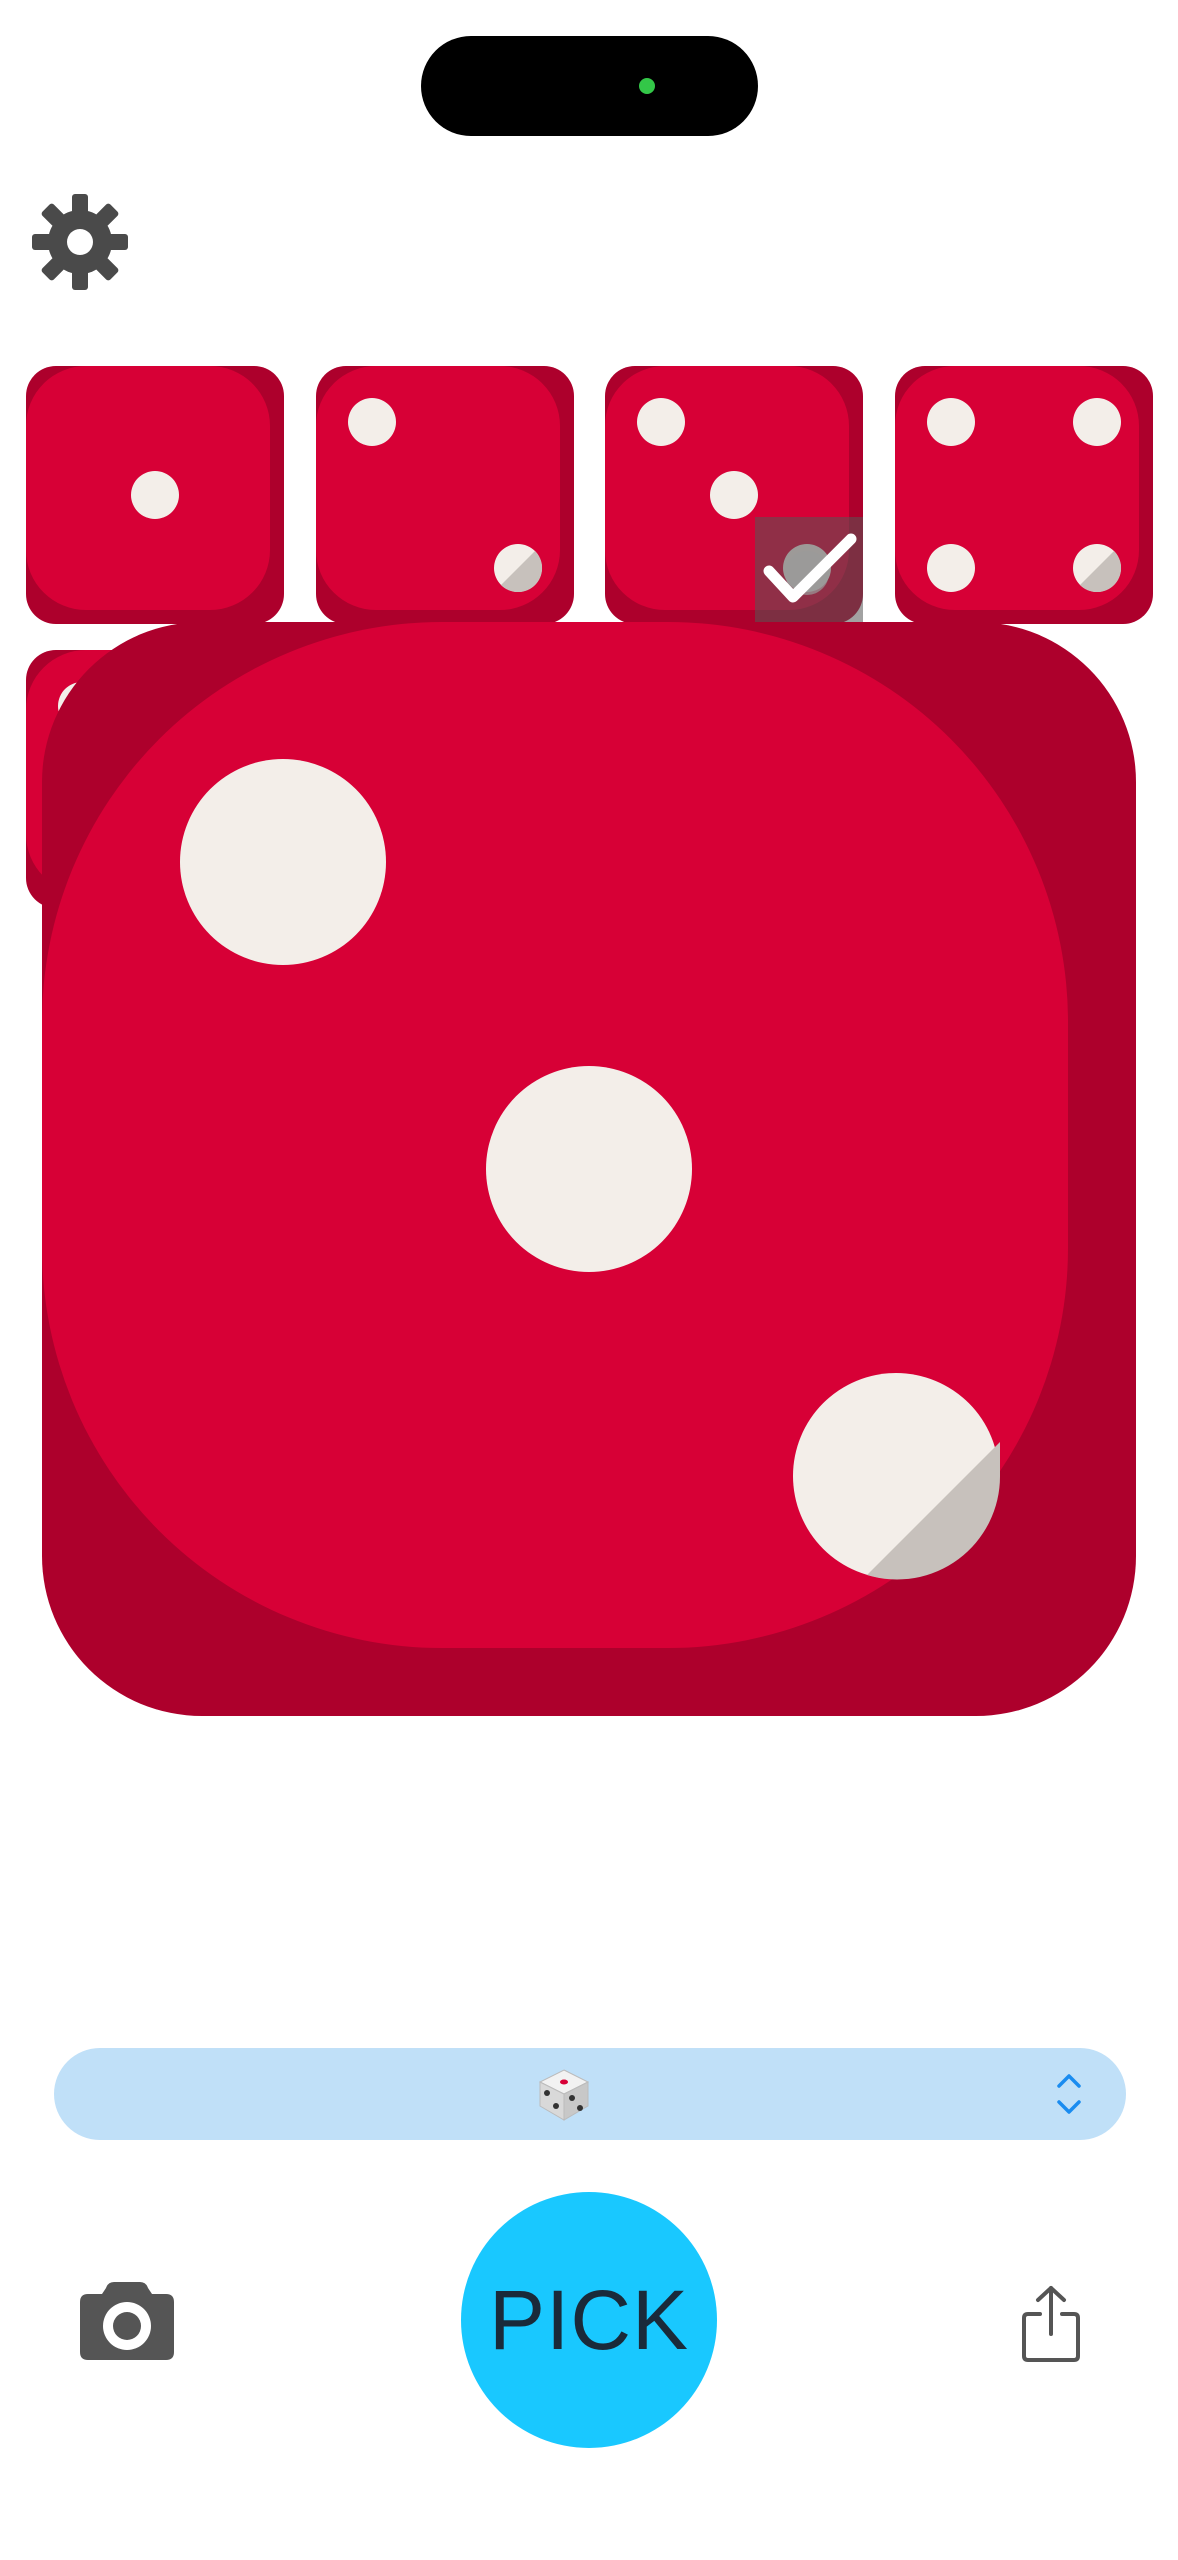  Describe the element at coordinates (564, 2094) in the screenshot. I see `die-icon` at that location.